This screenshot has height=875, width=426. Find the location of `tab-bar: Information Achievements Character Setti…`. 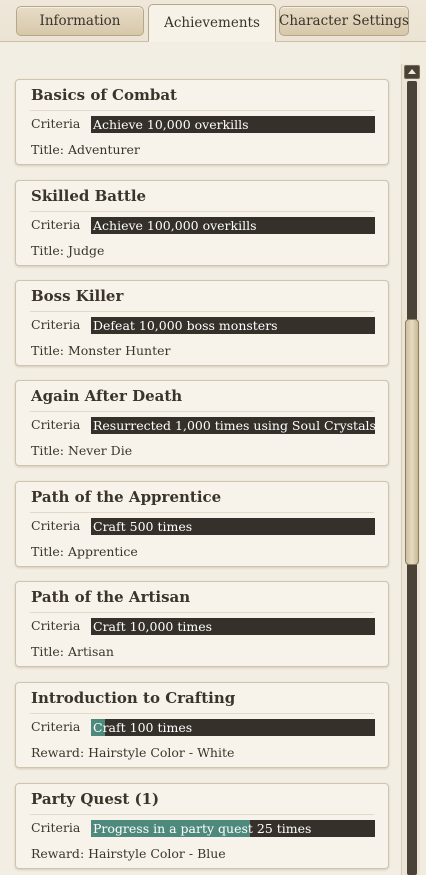

tab-bar: Information Achievements Character Setti… is located at coordinates (213, 21).